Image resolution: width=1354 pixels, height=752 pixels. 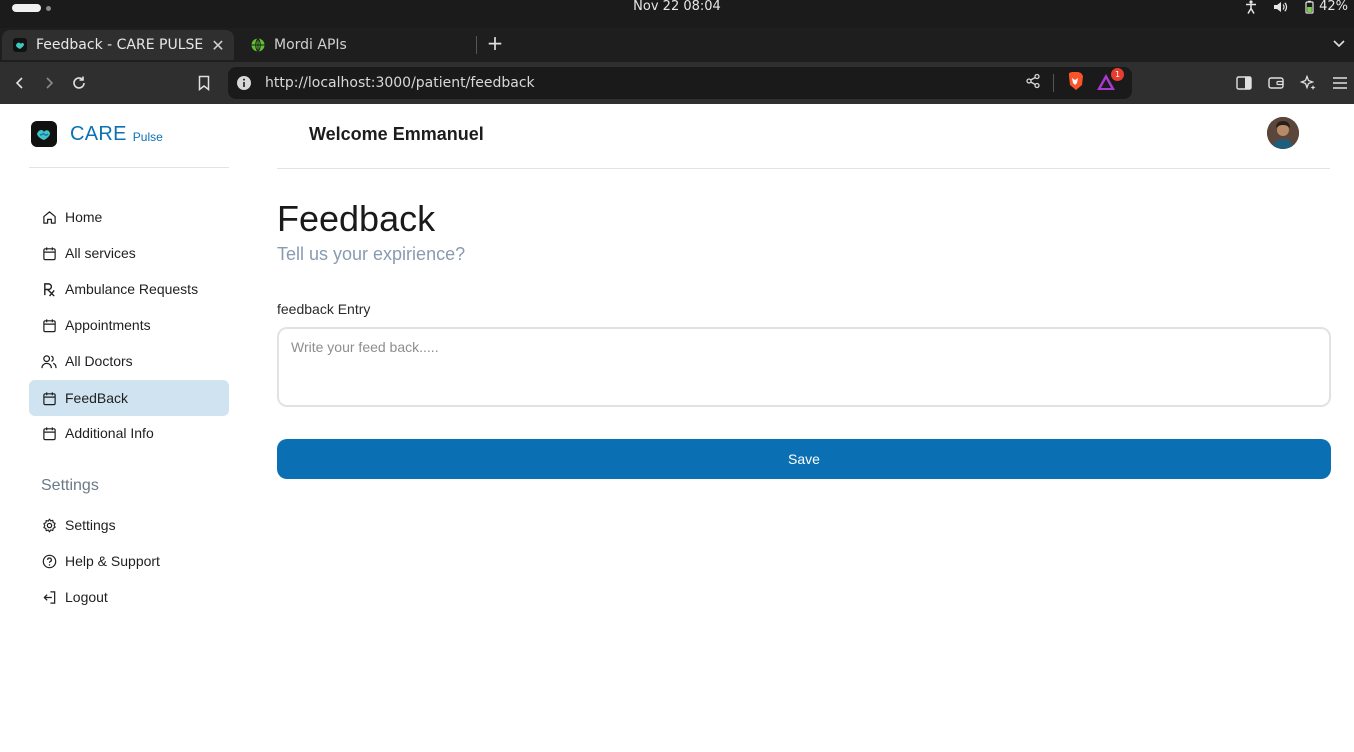 I want to click on sidebar-item-all-doctors: All Doctors, so click(x=129, y=361).